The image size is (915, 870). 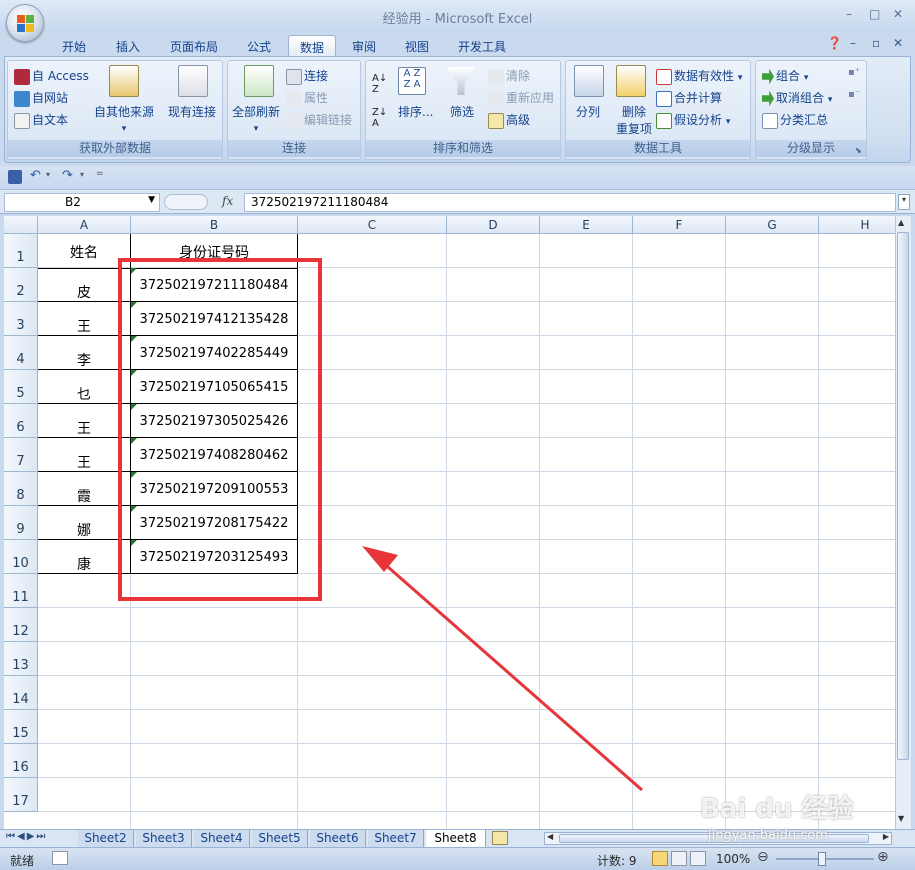 What do you see at coordinates (164, 838) in the screenshot?
I see `sheet-tab: Sheet3` at bounding box center [164, 838].